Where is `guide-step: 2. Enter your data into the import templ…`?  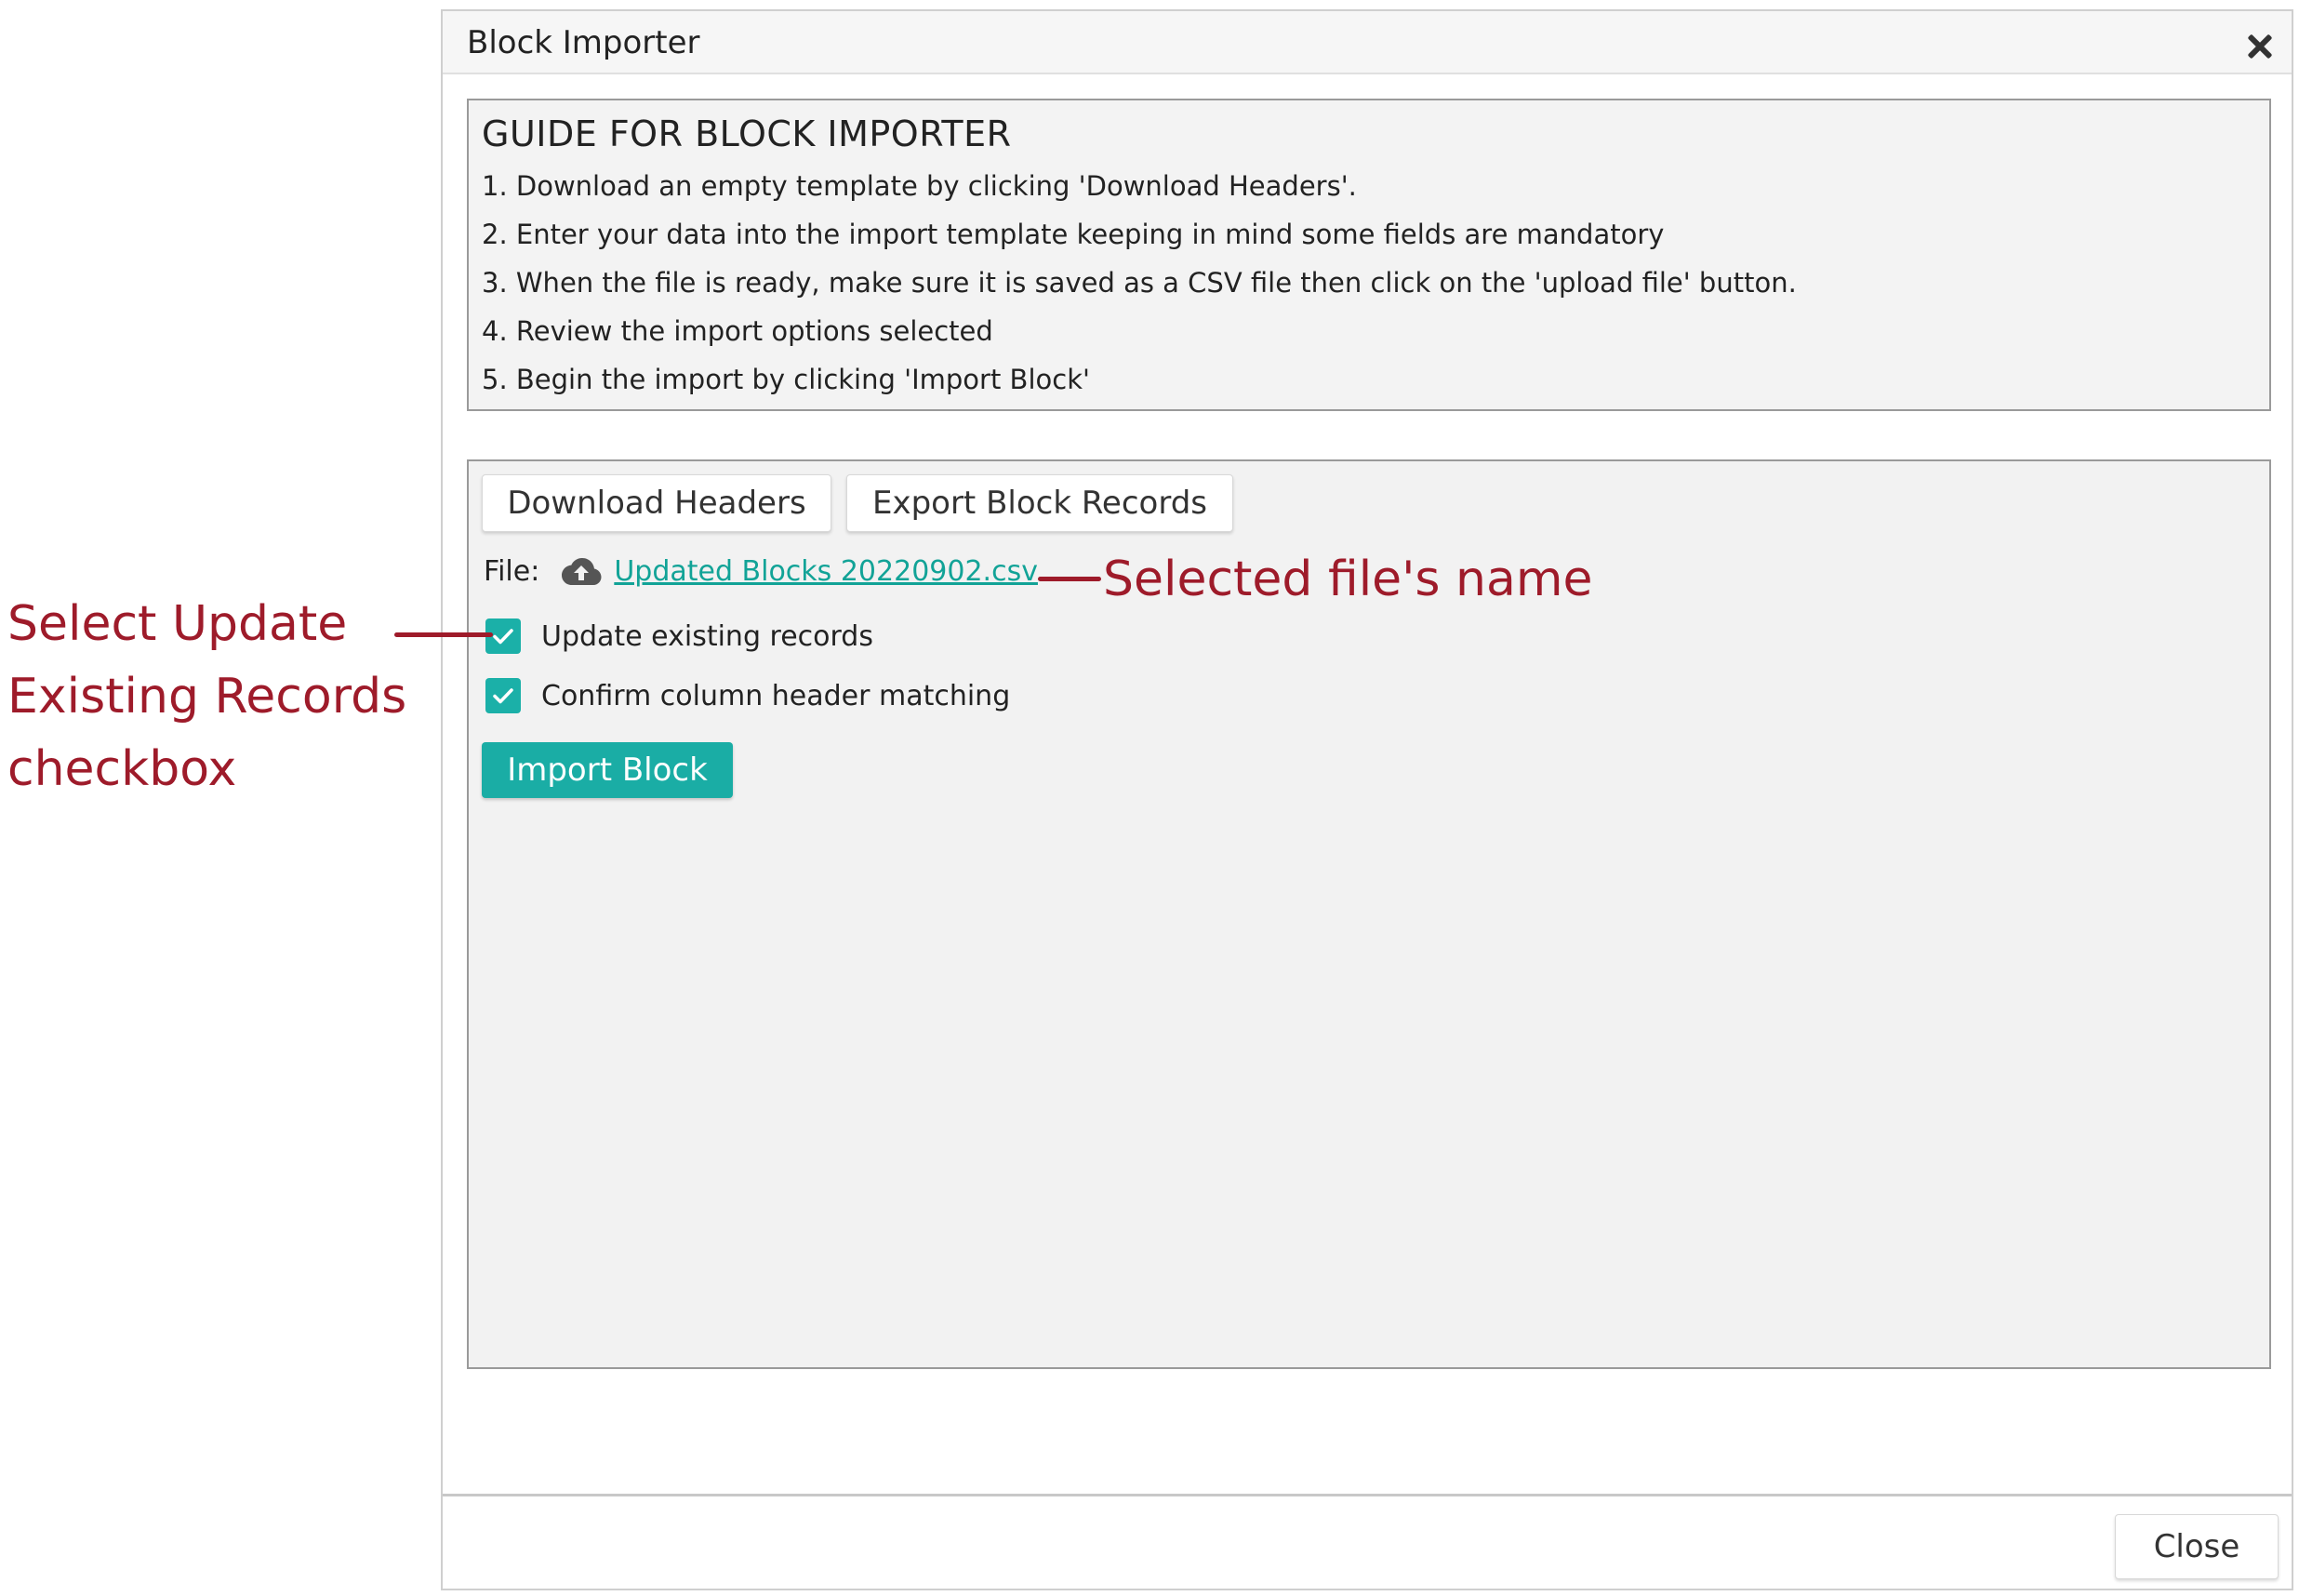 guide-step: 2. Enter your data into the import templ… is located at coordinates (1074, 235).